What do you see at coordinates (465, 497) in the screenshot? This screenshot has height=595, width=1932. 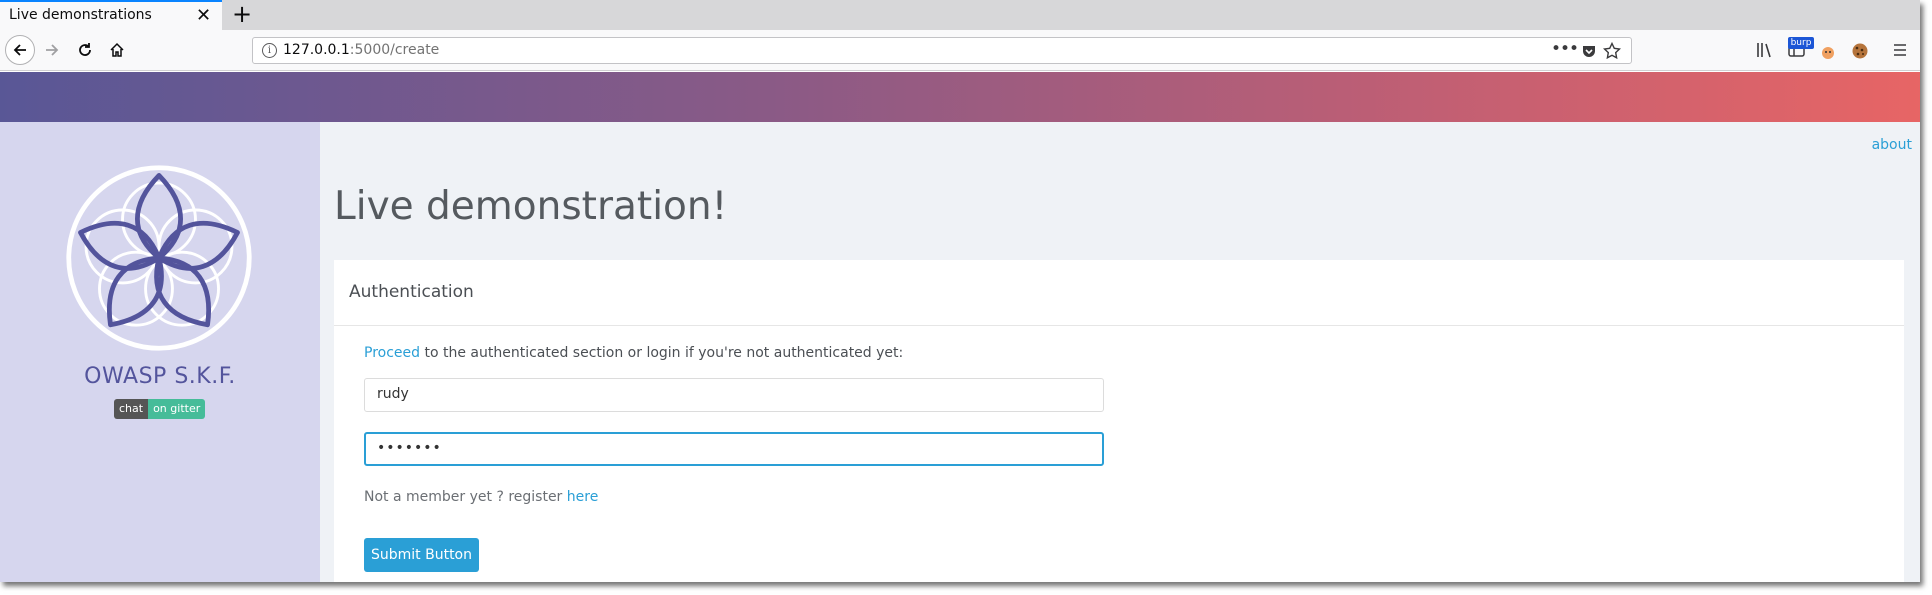 I see `register-prefix: Not a member yet ? register` at bounding box center [465, 497].